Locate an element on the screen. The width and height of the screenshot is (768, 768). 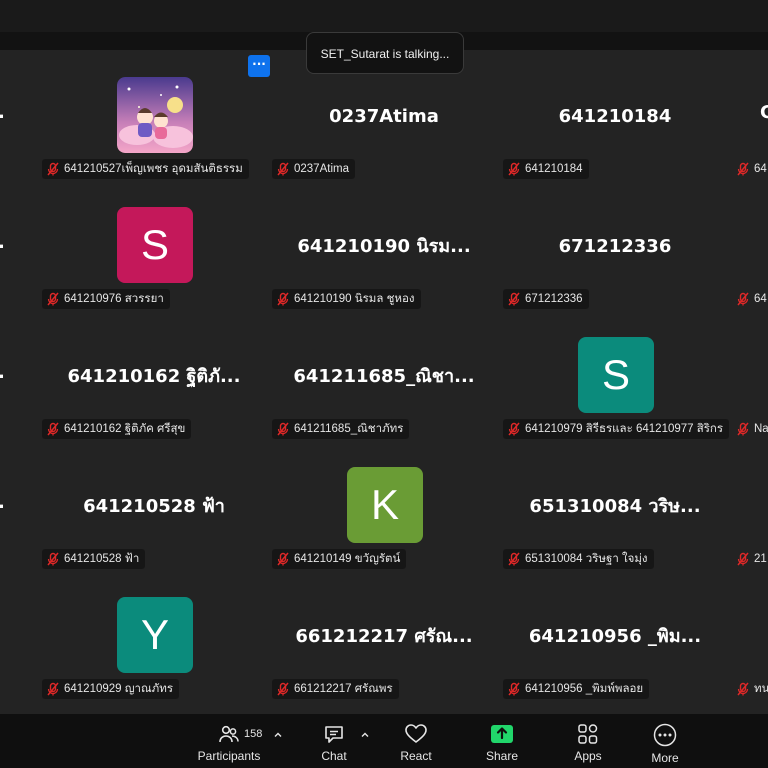
participant-name: 651310084 วริษฐา ใจมุ่ง is located at coordinates (586, 559).